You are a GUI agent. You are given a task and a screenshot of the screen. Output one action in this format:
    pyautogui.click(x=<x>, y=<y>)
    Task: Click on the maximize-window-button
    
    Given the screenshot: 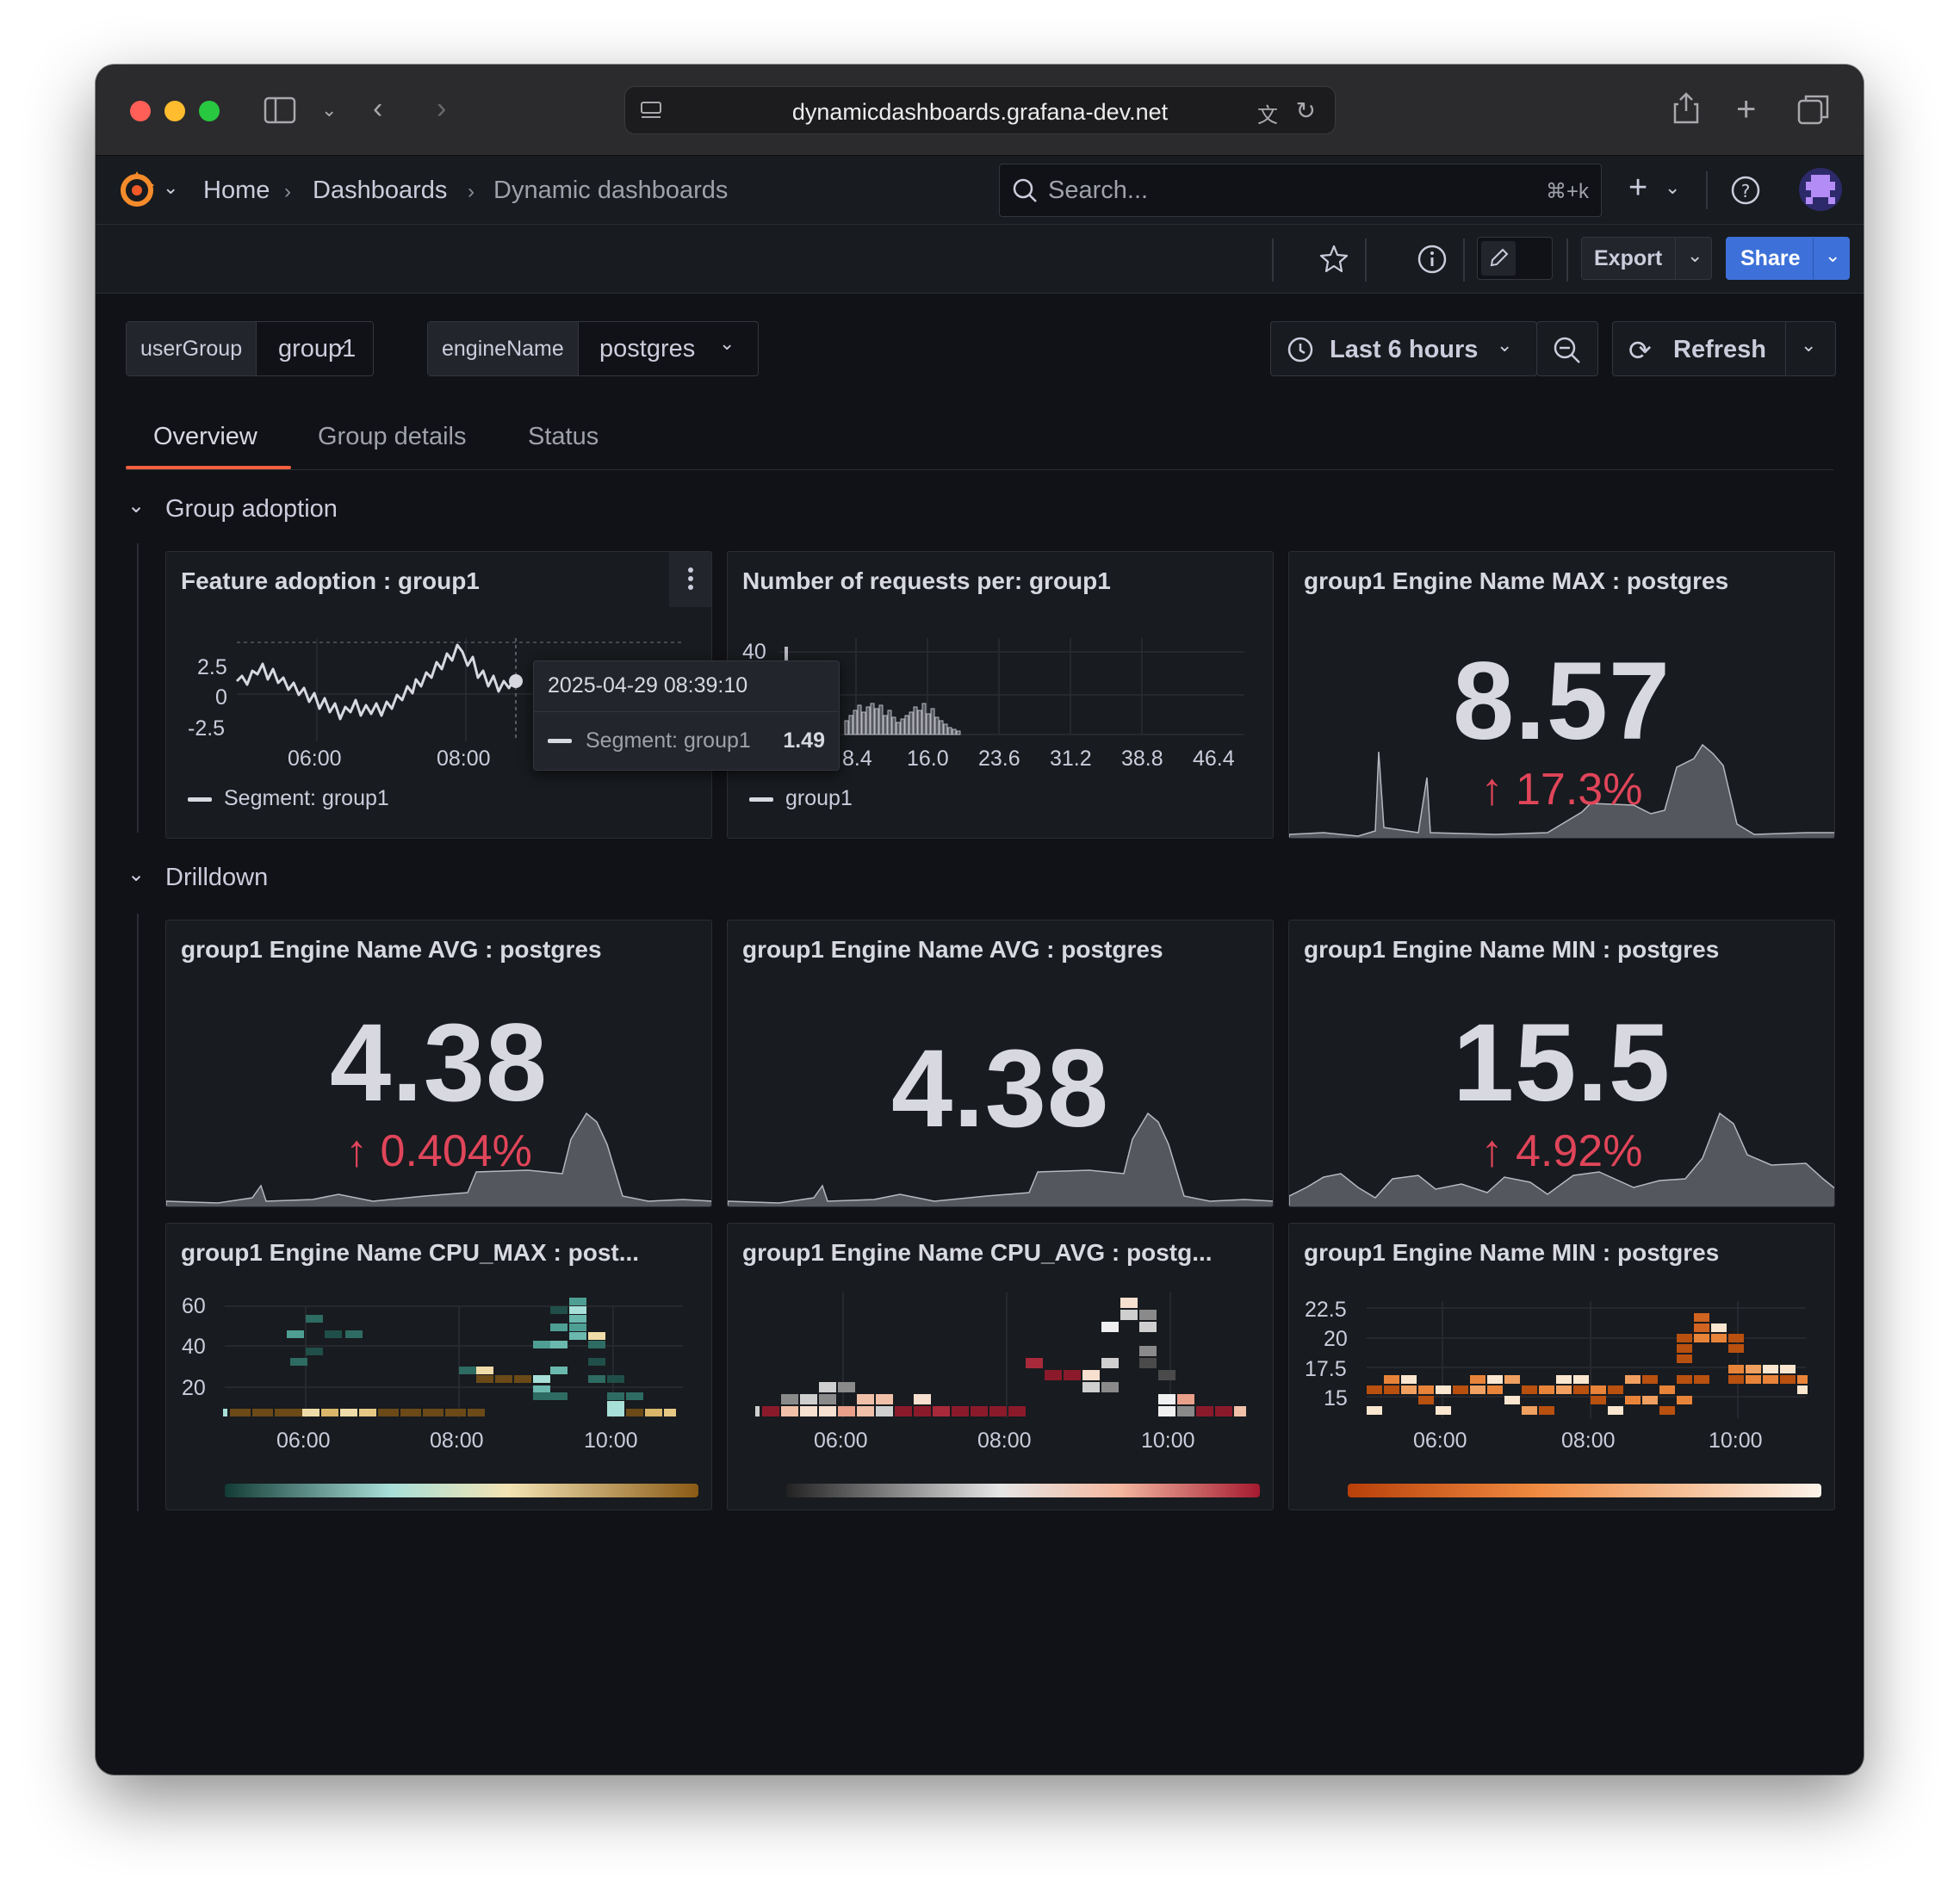 What is the action you would take?
    pyautogui.click(x=209, y=111)
    